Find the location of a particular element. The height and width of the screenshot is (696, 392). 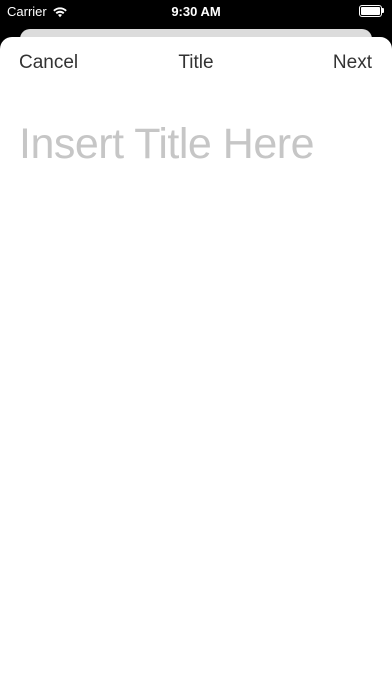

status-bar: Carrier 9:30 AM is located at coordinates (196, 12).